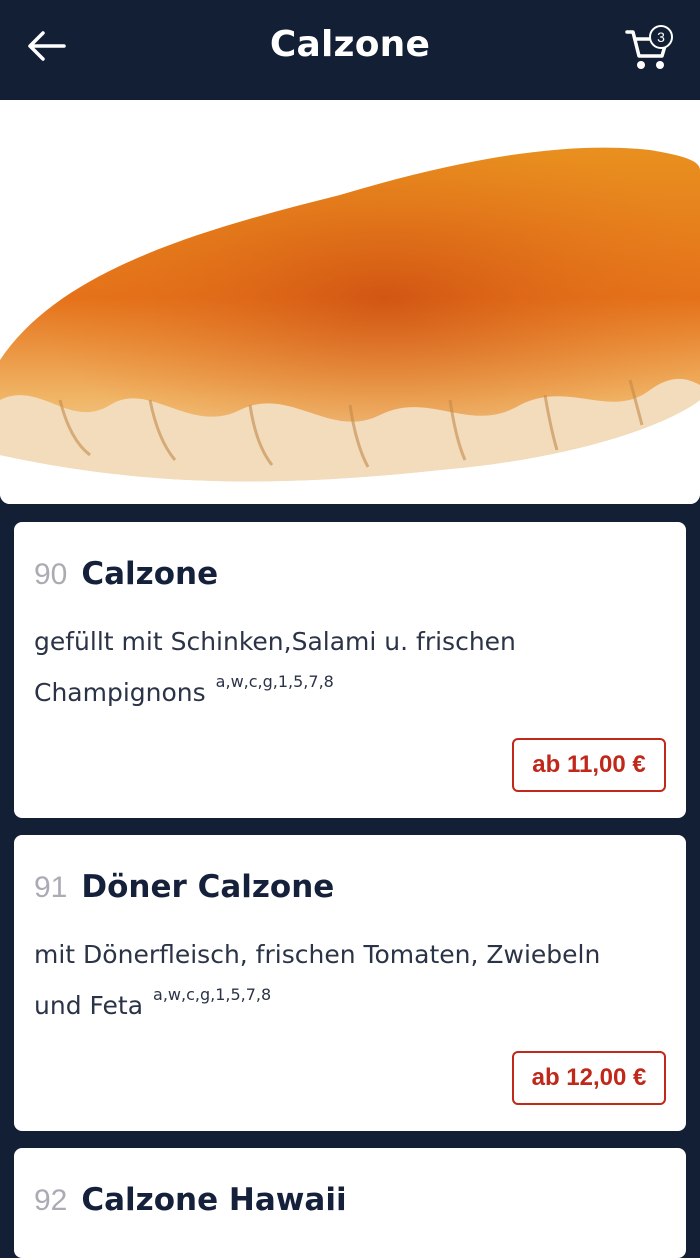 This screenshot has width=700, height=1258. What do you see at coordinates (661, 37) in the screenshot?
I see `cart-count-badge: 3` at bounding box center [661, 37].